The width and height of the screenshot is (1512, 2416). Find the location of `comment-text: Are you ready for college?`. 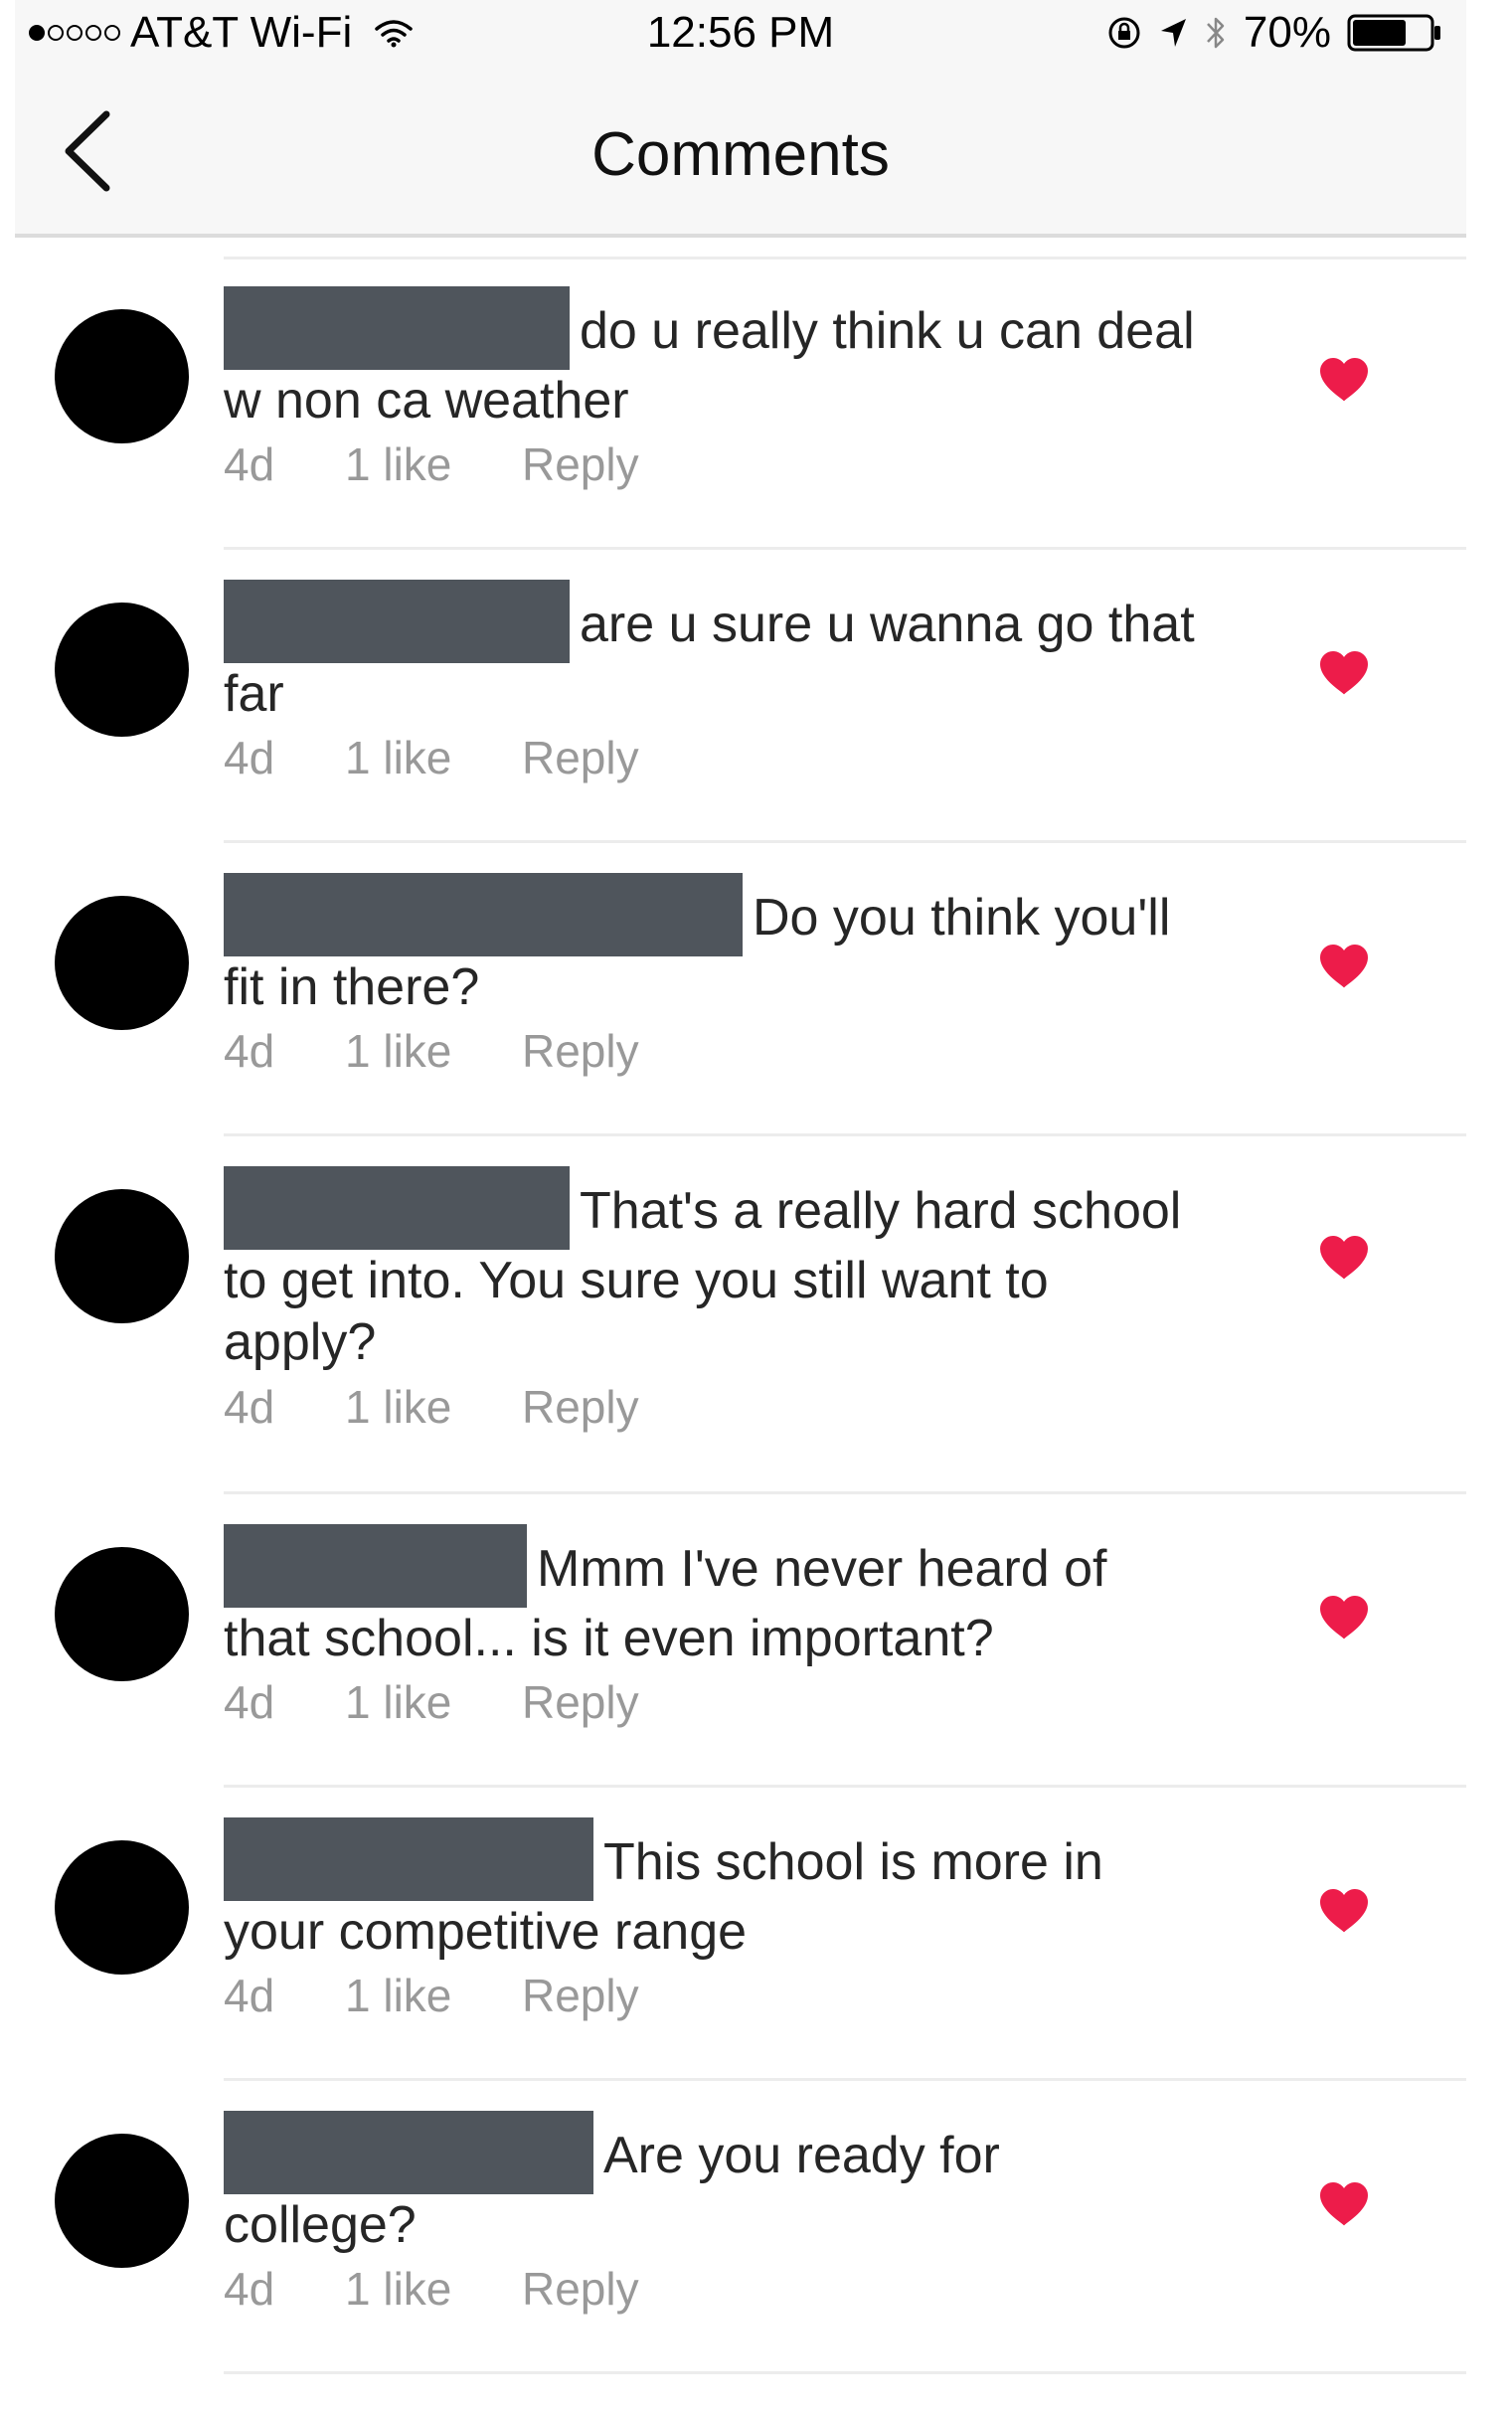

comment-text: Are you ready for college? is located at coordinates (750, 2183).